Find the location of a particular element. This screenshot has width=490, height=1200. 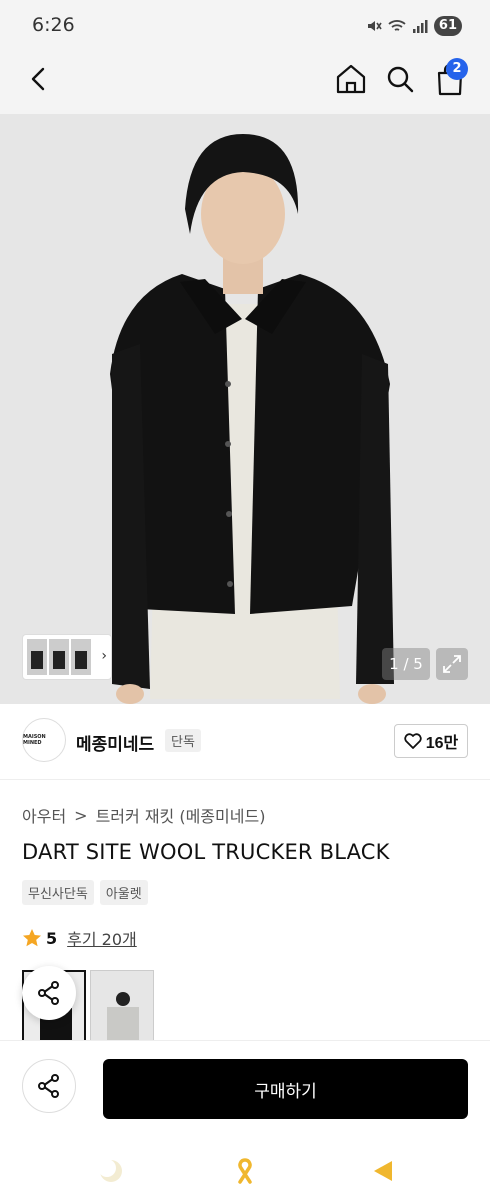

status-icons: 61 is located at coordinates (414, 26).